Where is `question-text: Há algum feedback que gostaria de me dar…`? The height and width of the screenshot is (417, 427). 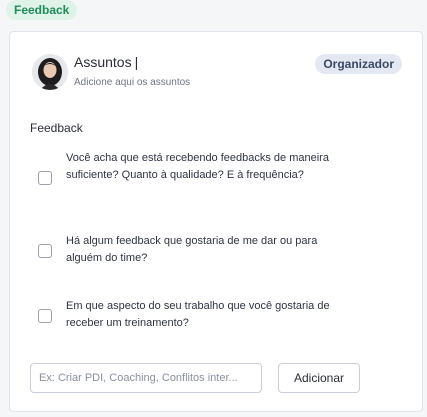
question-text: Há algum feedback que gostaria de me dar… is located at coordinates (192, 249).